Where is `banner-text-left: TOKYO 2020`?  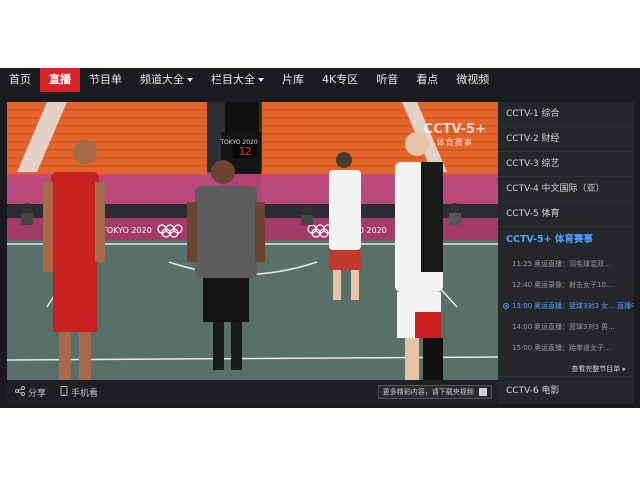
banner-text-left: TOKYO 2020 is located at coordinates (126, 230).